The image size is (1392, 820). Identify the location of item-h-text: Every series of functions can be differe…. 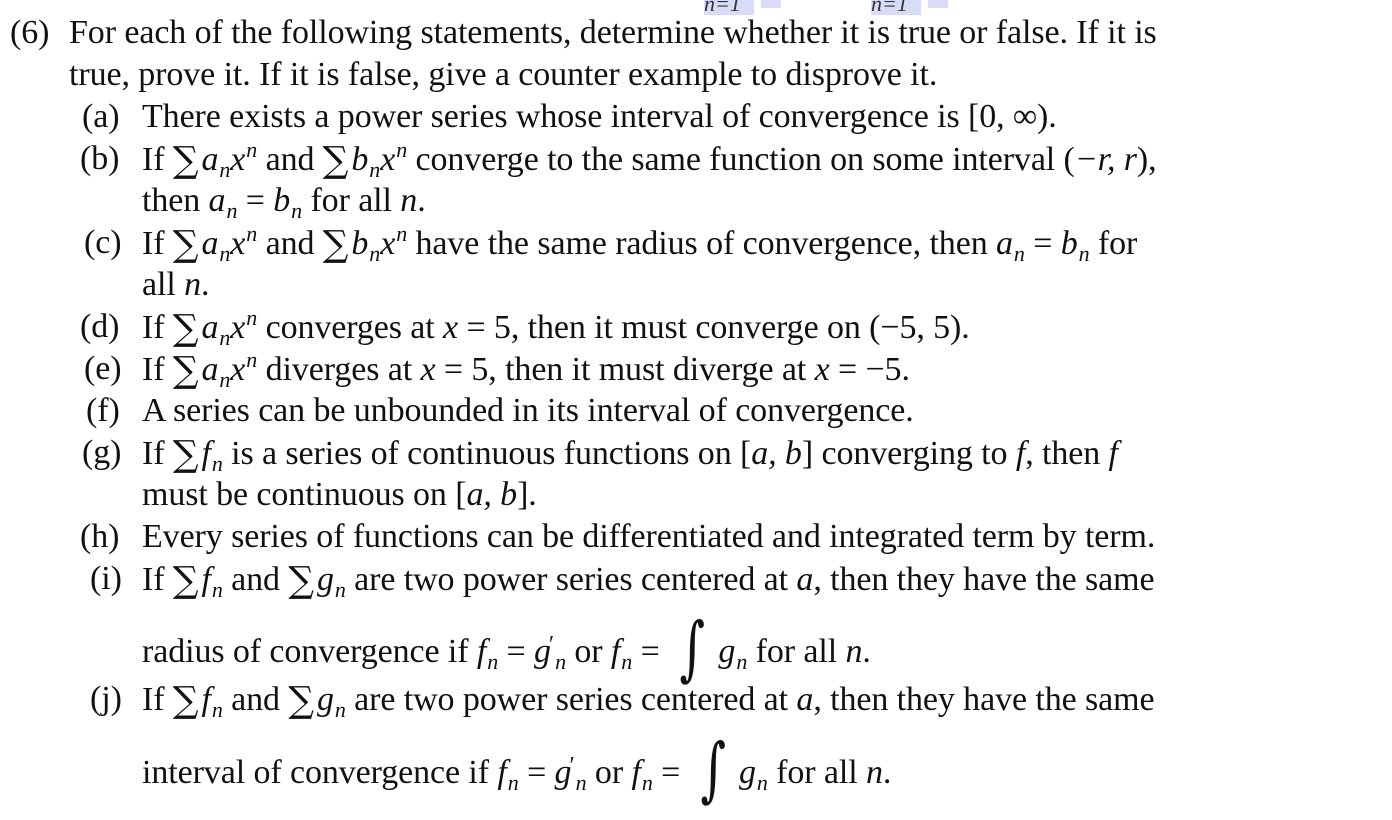
(649, 536).